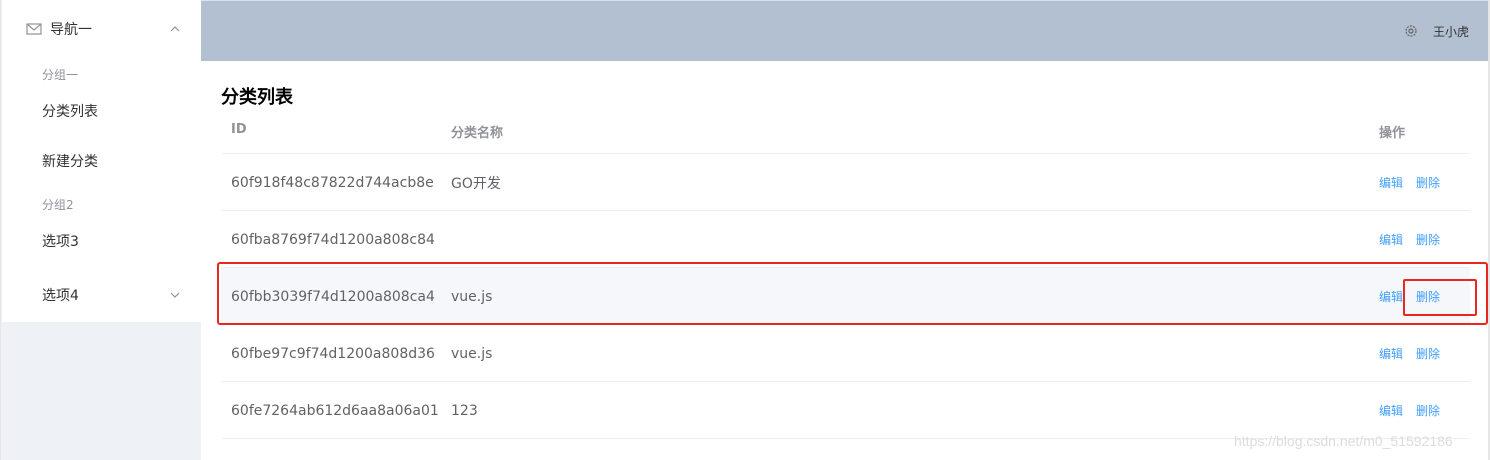 This screenshot has width=1490, height=460. Describe the element at coordinates (71, 30) in the screenshot. I see `submenu-nav-one-label: 导航一` at that location.